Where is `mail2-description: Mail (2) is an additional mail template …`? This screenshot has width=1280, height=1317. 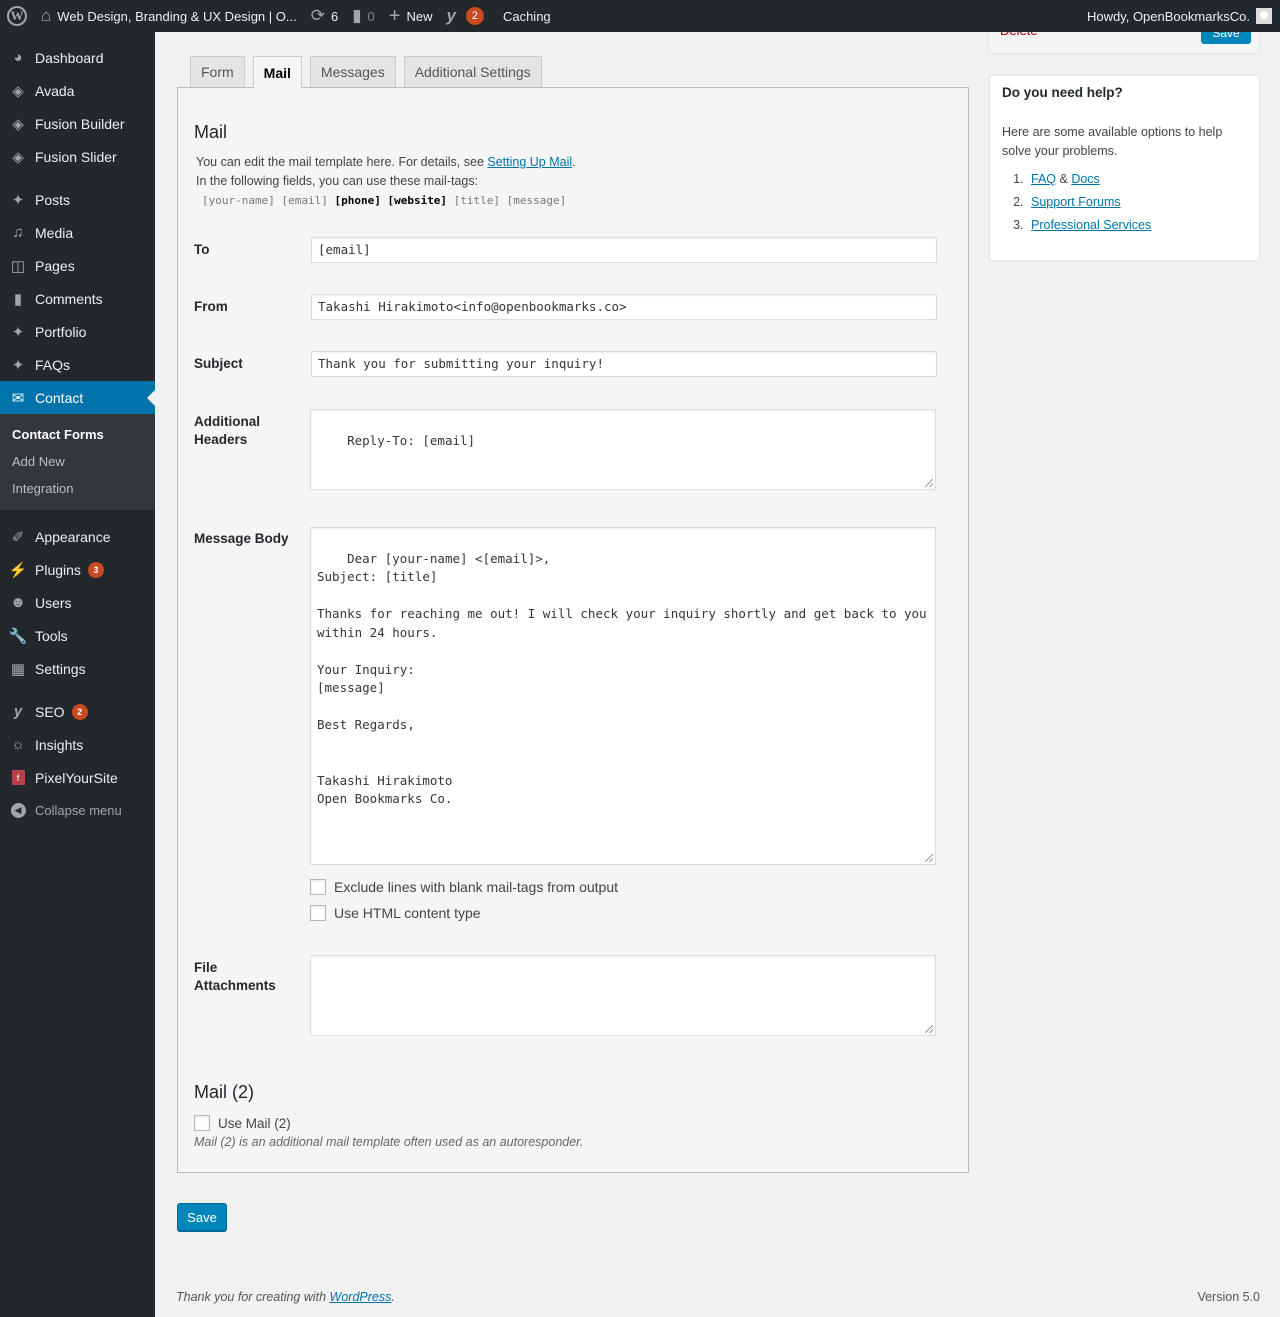 mail2-description: Mail (2) is an additional mail template … is located at coordinates (389, 1142).